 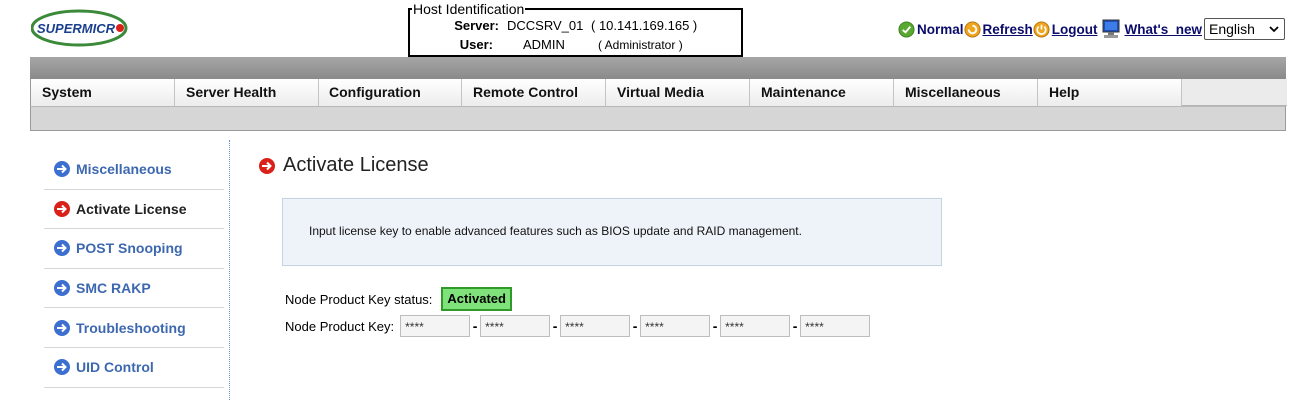 I want to click on sidebar-item-label: SMC RAKP, so click(x=113, y=288).